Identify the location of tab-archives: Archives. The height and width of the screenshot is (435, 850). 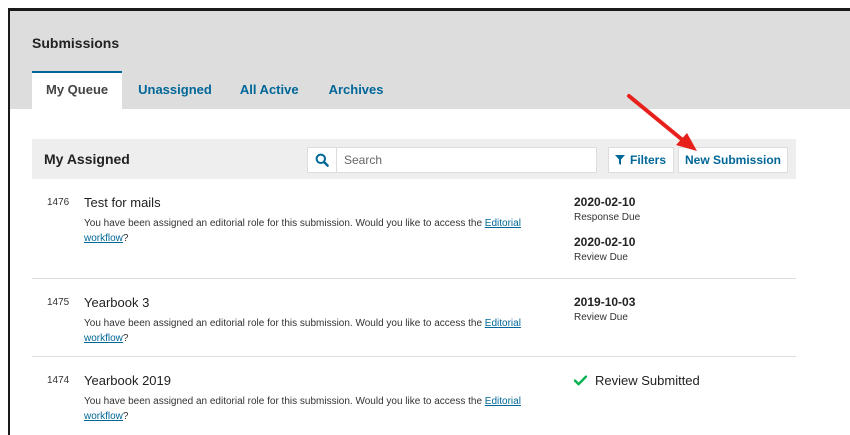
(356, 90).